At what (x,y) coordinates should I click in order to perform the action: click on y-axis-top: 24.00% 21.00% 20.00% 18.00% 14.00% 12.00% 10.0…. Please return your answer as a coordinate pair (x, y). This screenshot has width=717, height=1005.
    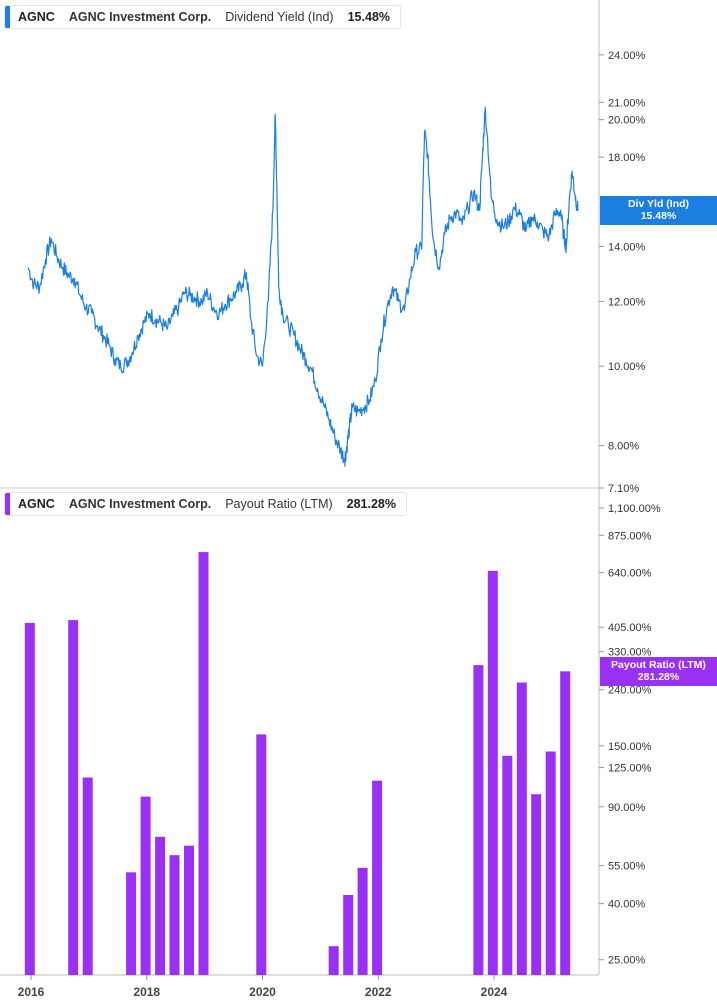
    Looking at the image, I should click on (622, 272).